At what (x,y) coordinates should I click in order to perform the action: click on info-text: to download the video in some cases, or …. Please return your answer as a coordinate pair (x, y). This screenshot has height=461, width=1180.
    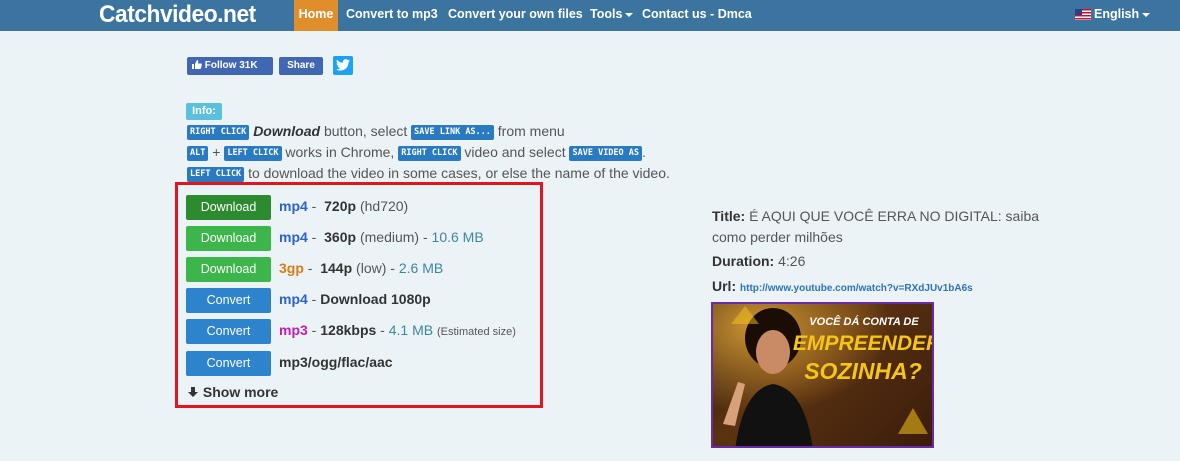
    Looking at the image, I should click on (457, 173).